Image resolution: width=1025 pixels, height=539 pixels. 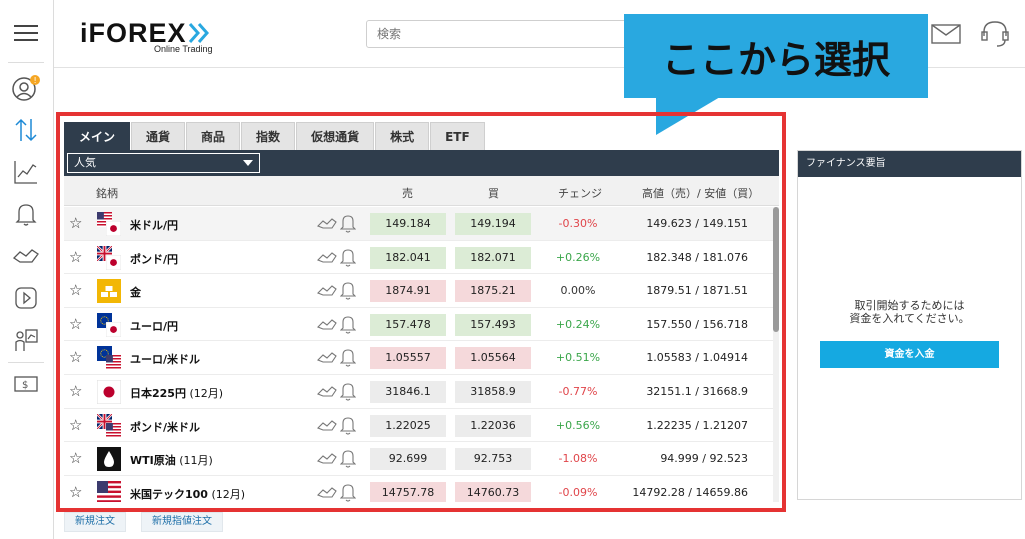 I want to click on instrument-name: 米国テック100 (12月), so click(x=187, y=494).